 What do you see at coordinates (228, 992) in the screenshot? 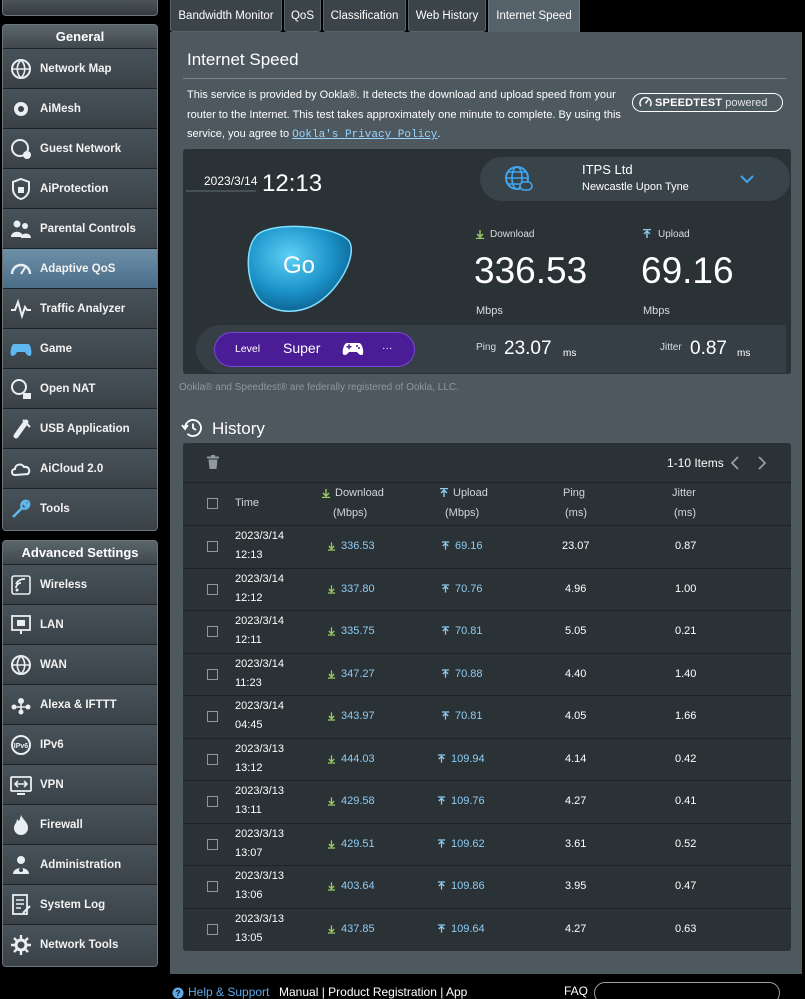
I see `help-support-link: Help & Support` at bounding box center [228, 992].